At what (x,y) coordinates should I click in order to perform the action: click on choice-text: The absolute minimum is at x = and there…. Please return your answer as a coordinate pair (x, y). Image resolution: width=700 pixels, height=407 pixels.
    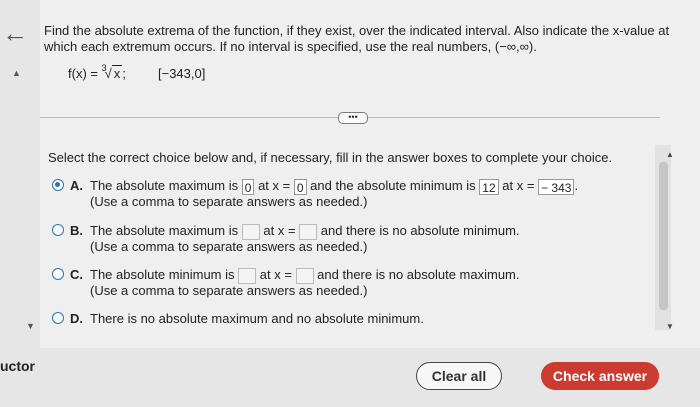
    Looking at the image, I should click on (305, 275).